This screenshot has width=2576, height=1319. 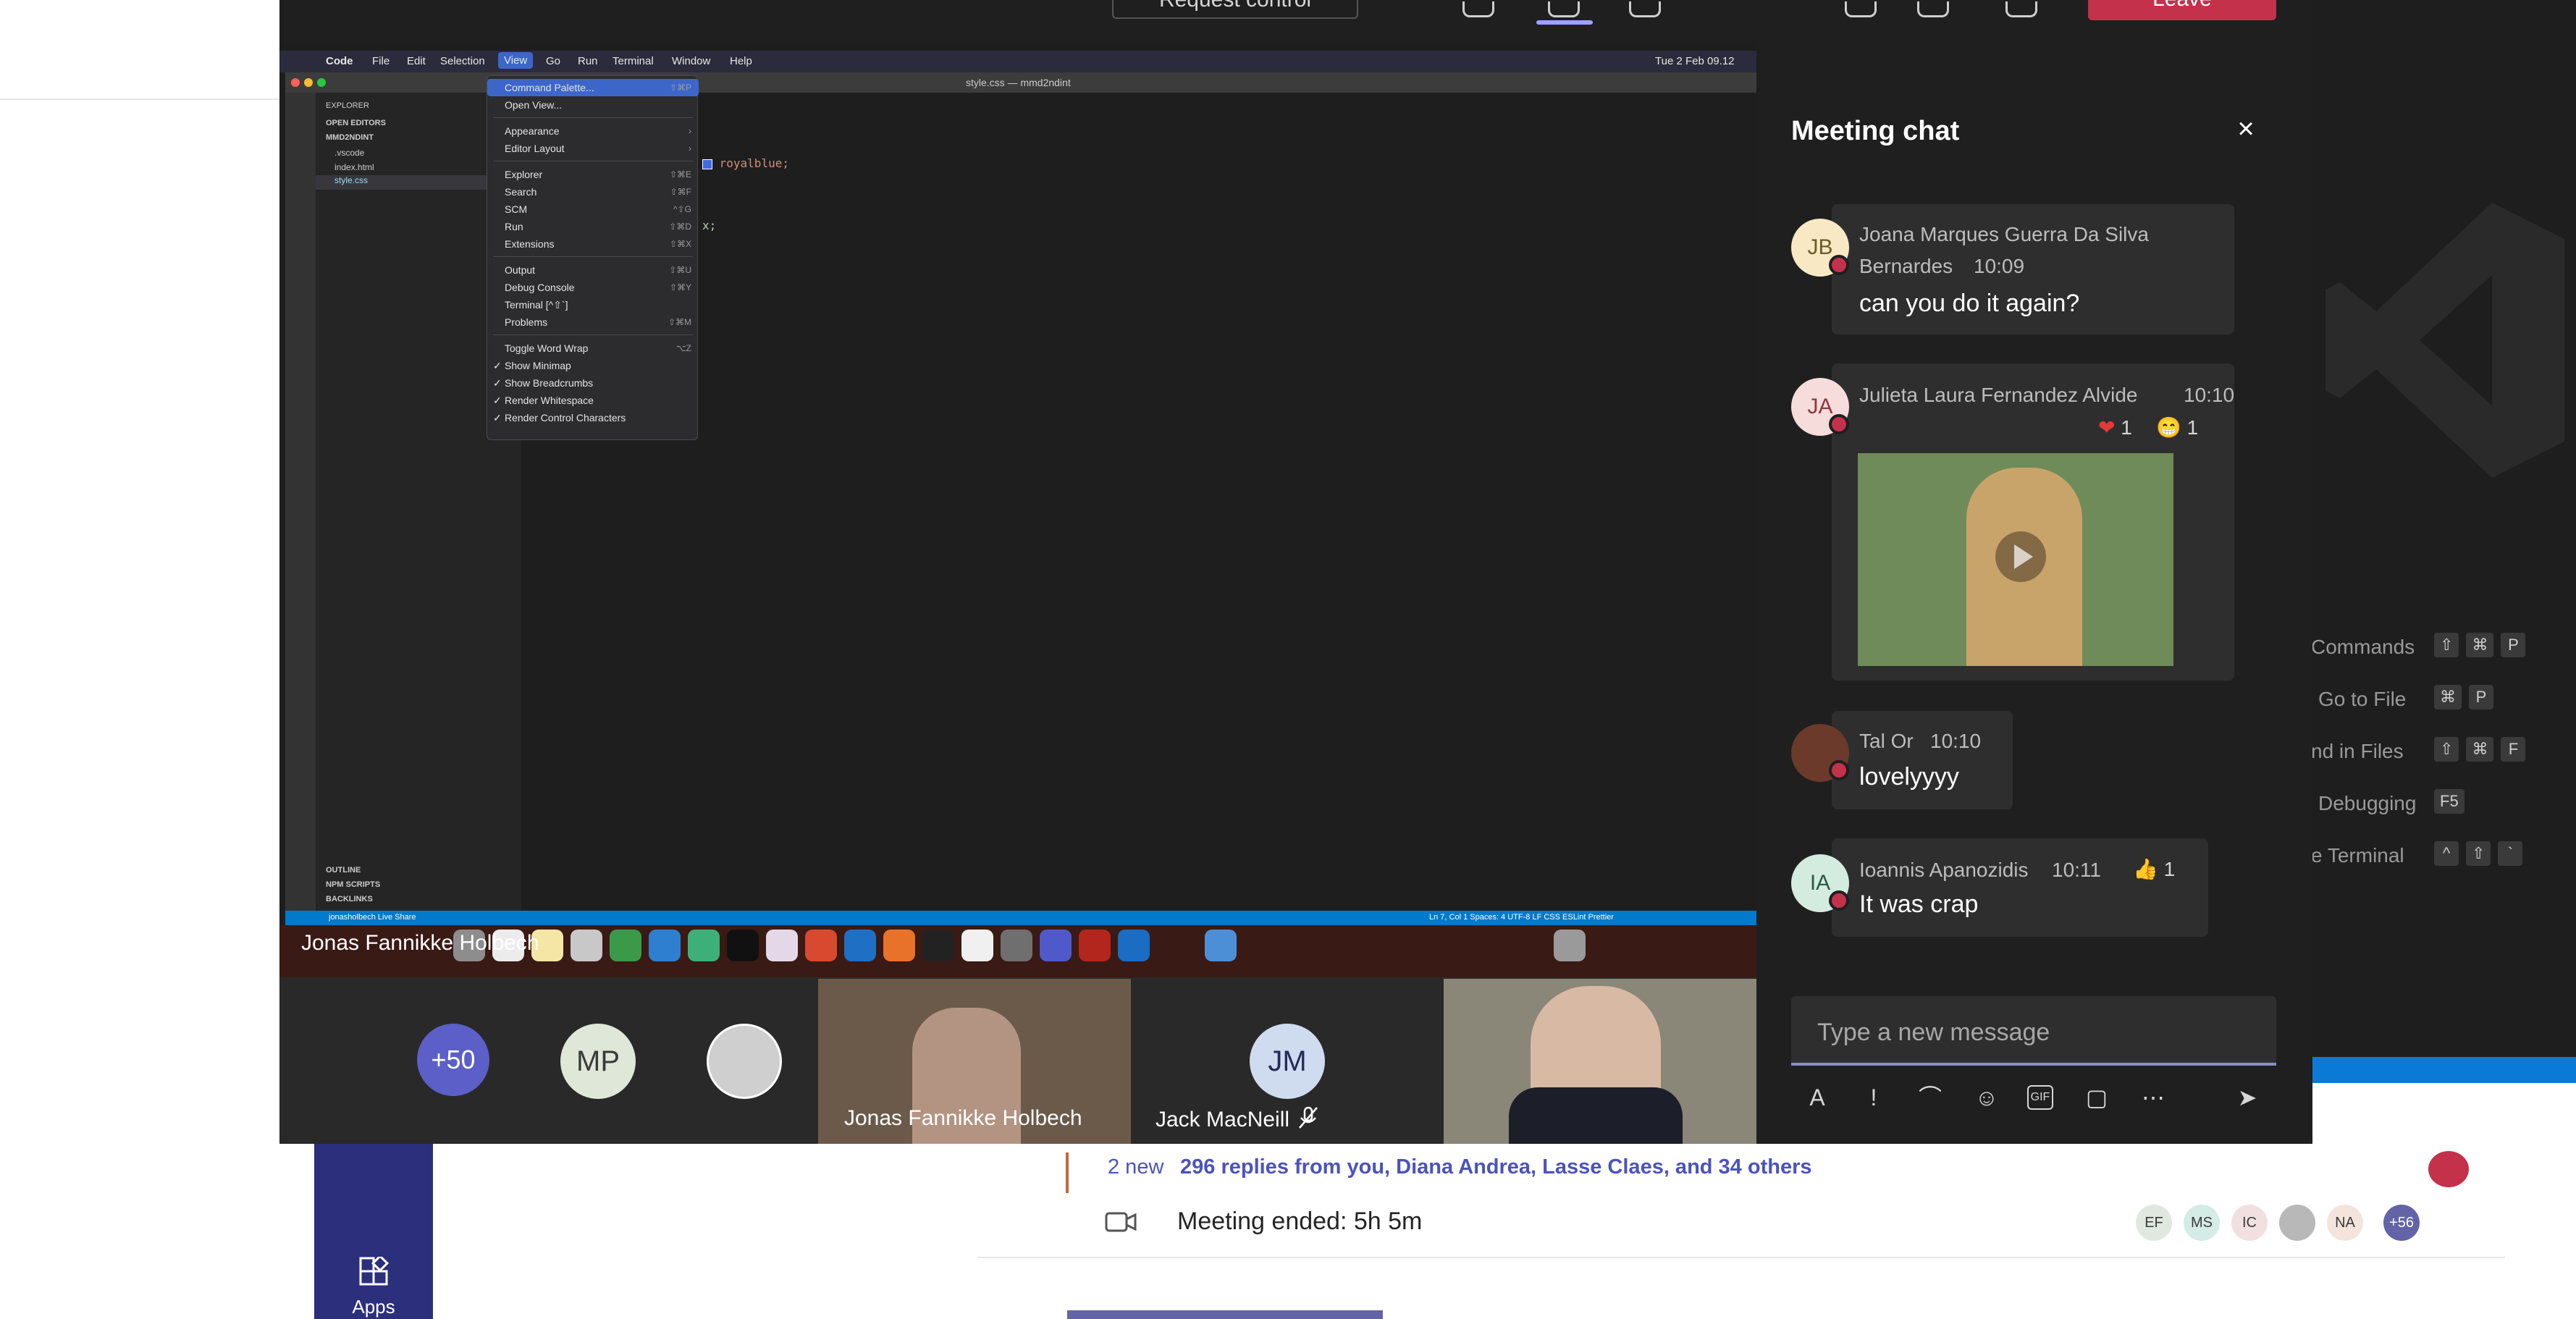 I want to click on outline-section: OUTLINE, so click(x=343, y=870).